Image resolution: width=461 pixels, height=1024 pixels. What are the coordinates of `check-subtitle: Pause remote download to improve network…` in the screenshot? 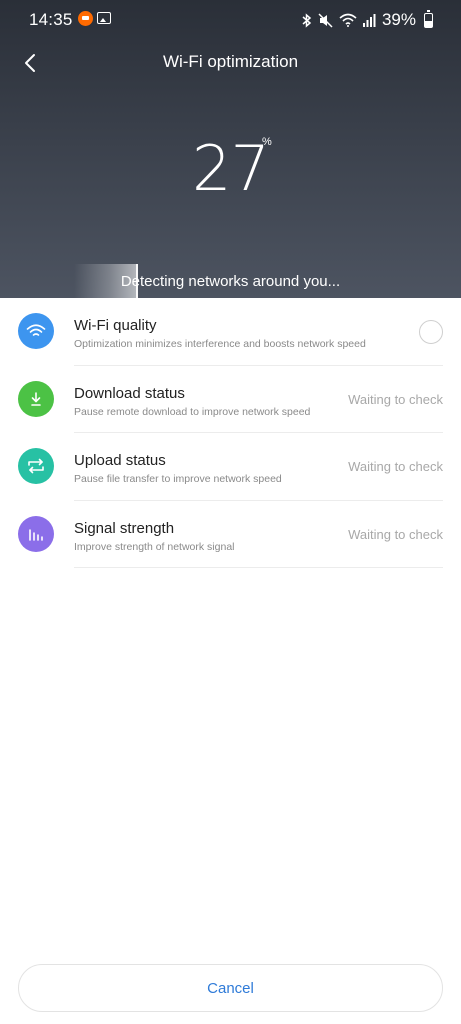 It's located at (192, 411).